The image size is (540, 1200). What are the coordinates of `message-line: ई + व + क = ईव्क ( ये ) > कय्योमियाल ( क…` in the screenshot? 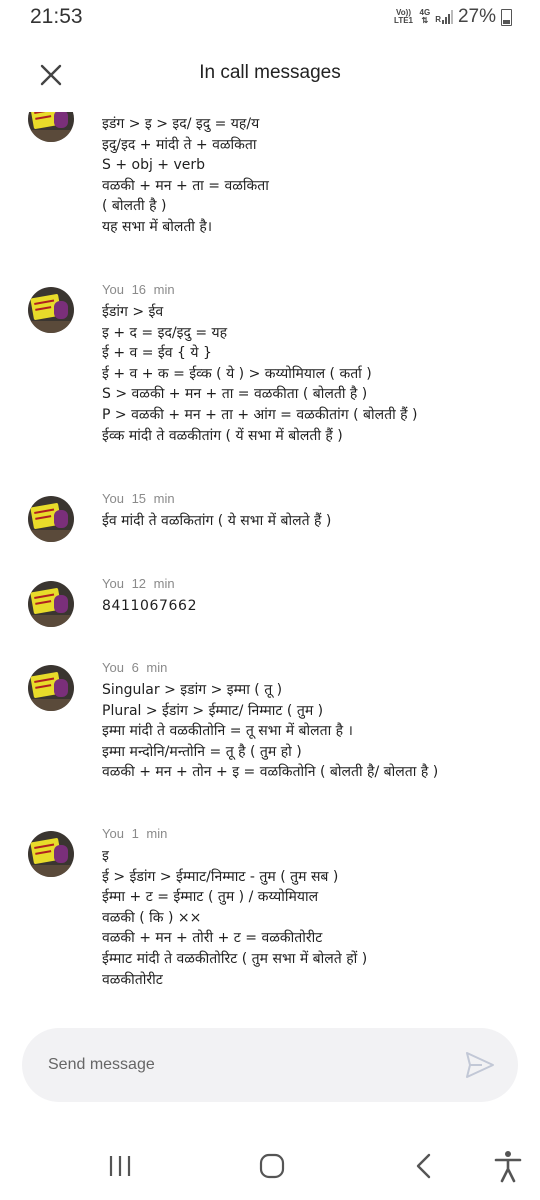 It's located at (237, 373).